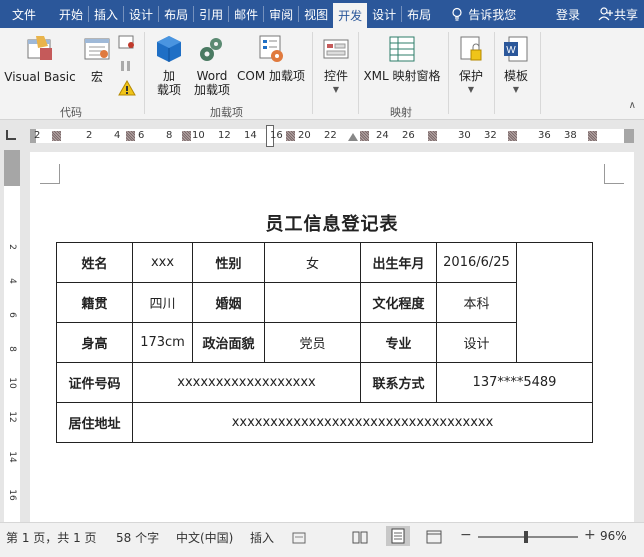 The width and height of the screenshot is (644, 557). Describe the element at coordinates (362, 422) in the screenshot. I see `table-cell: xxxxxxxxxxxxxxxxxxxxxxxxxxxxxxxxxx` at that location.